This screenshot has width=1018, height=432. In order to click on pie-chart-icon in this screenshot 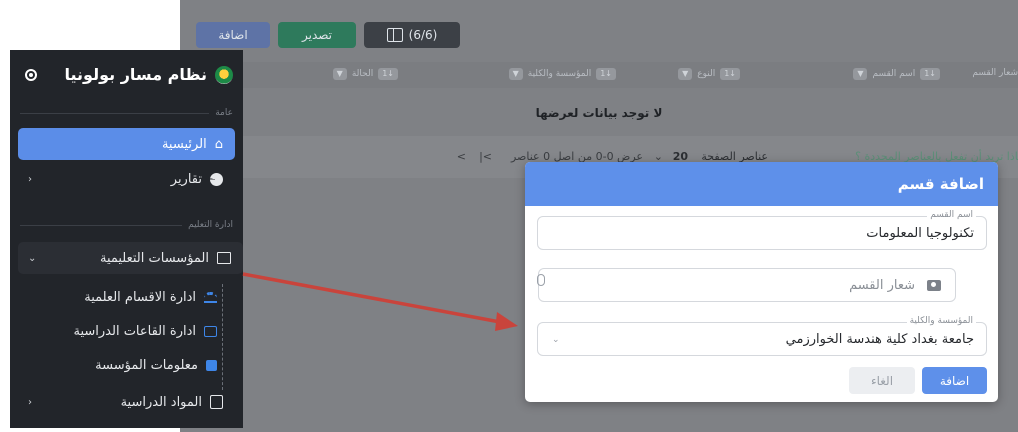, I will do `click(216, 179)`.